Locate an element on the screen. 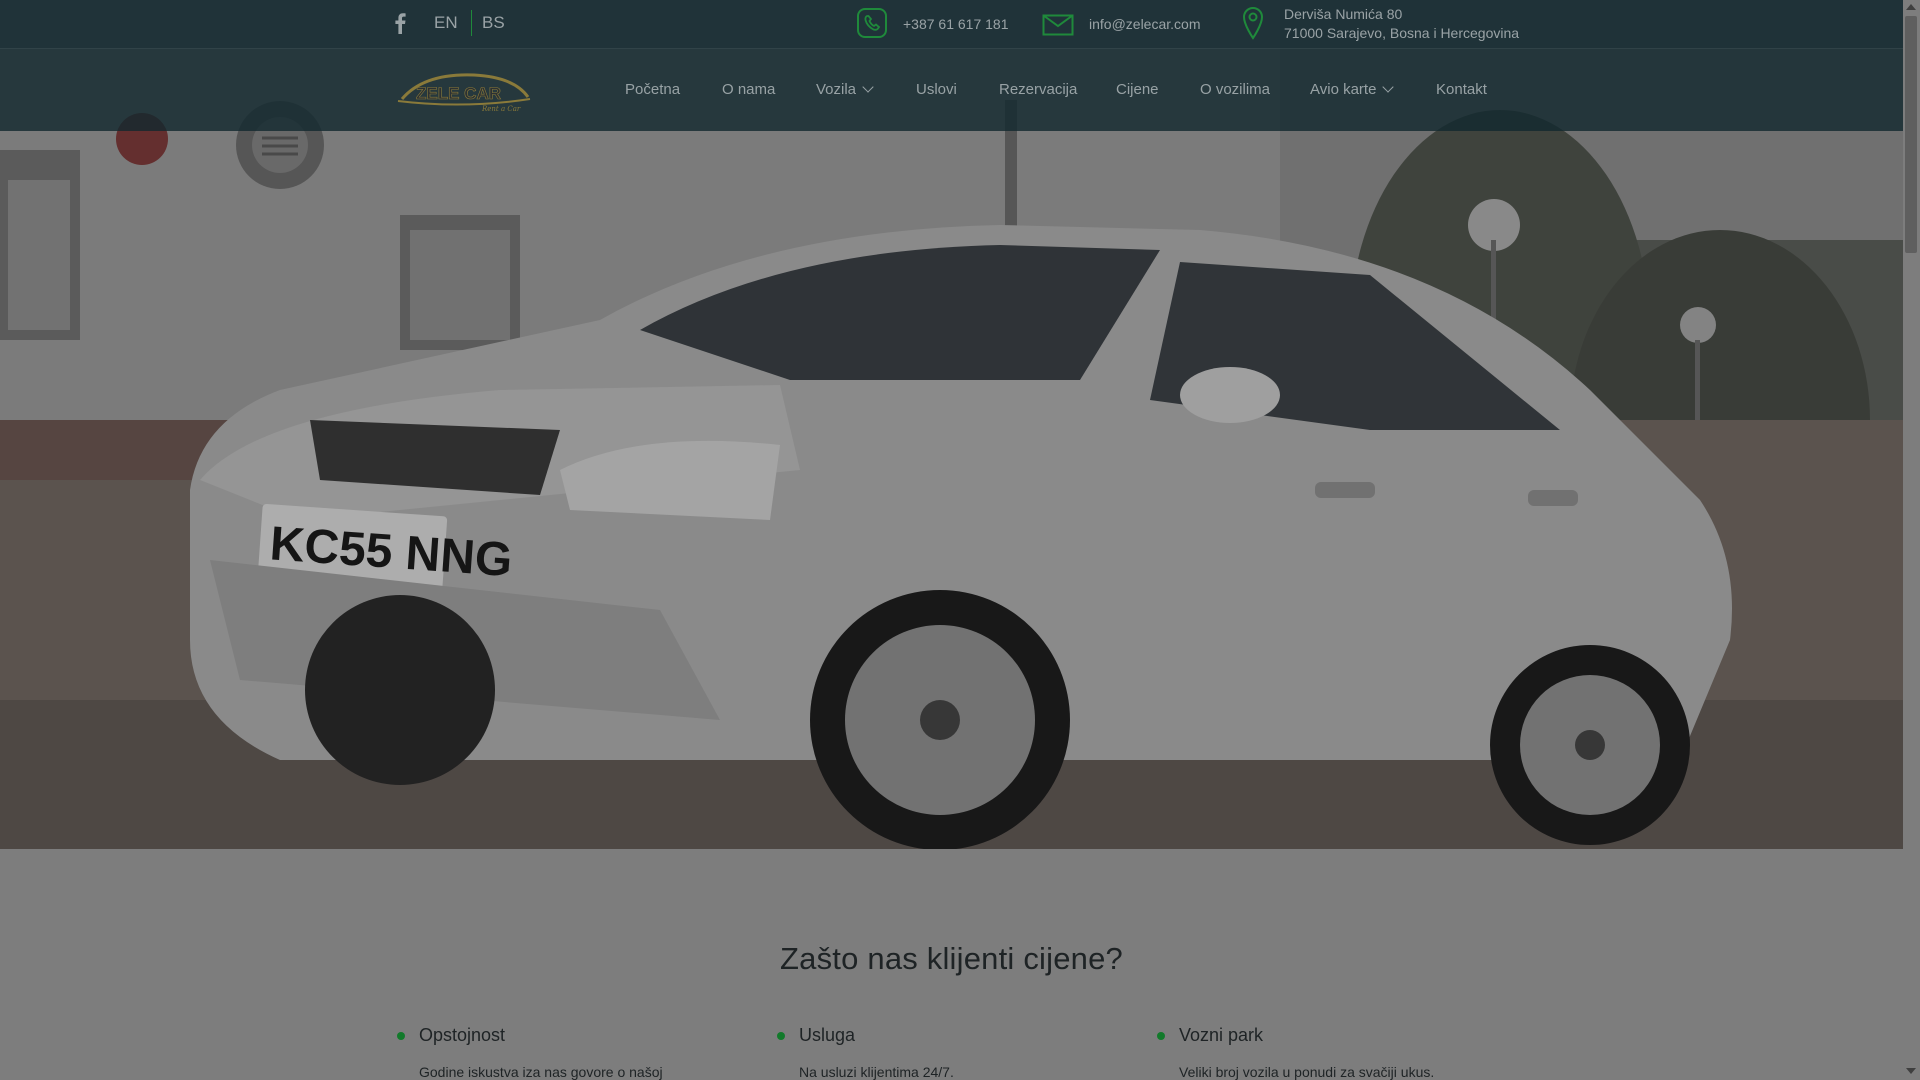  feature-title-usluga: Usluga is located at coordinates (827, 1035).